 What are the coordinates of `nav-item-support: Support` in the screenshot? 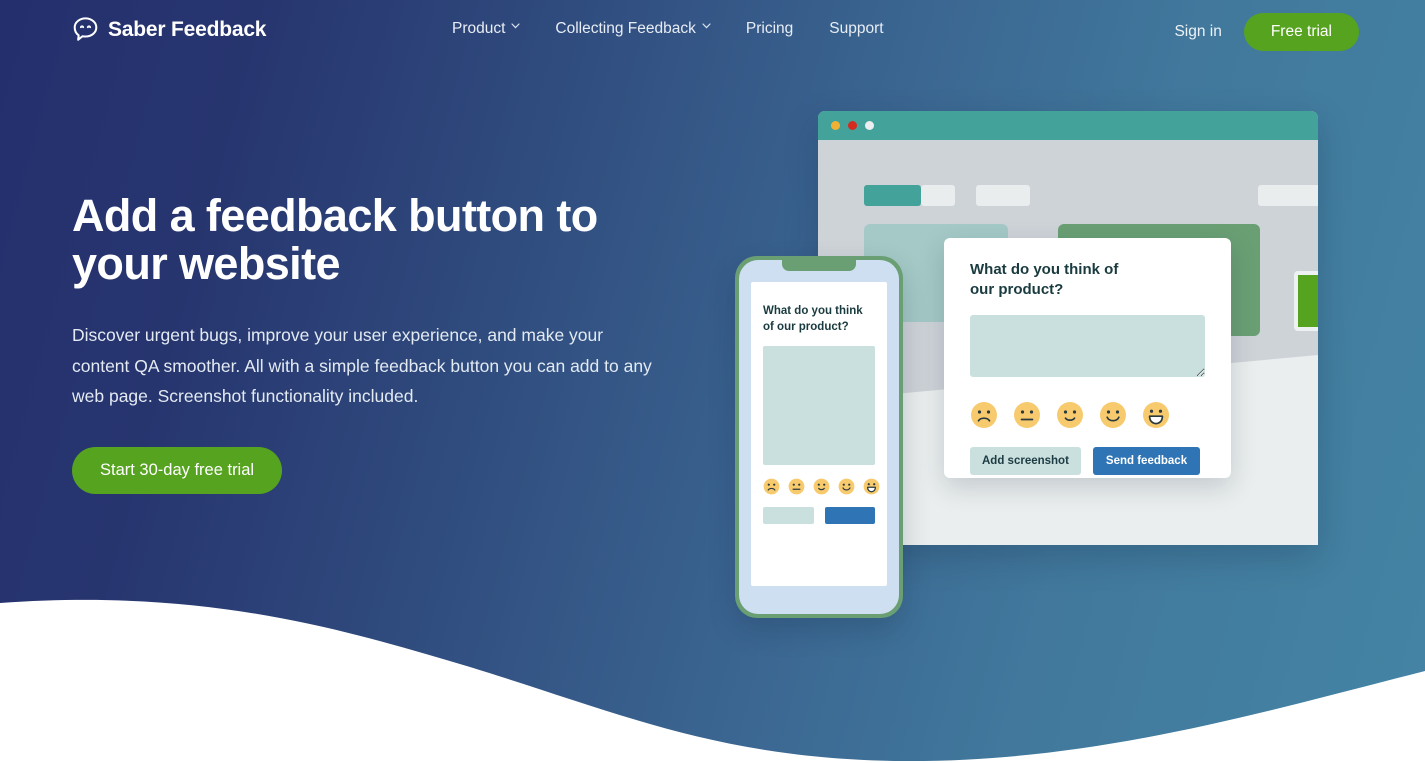 It's located at (856, 29).